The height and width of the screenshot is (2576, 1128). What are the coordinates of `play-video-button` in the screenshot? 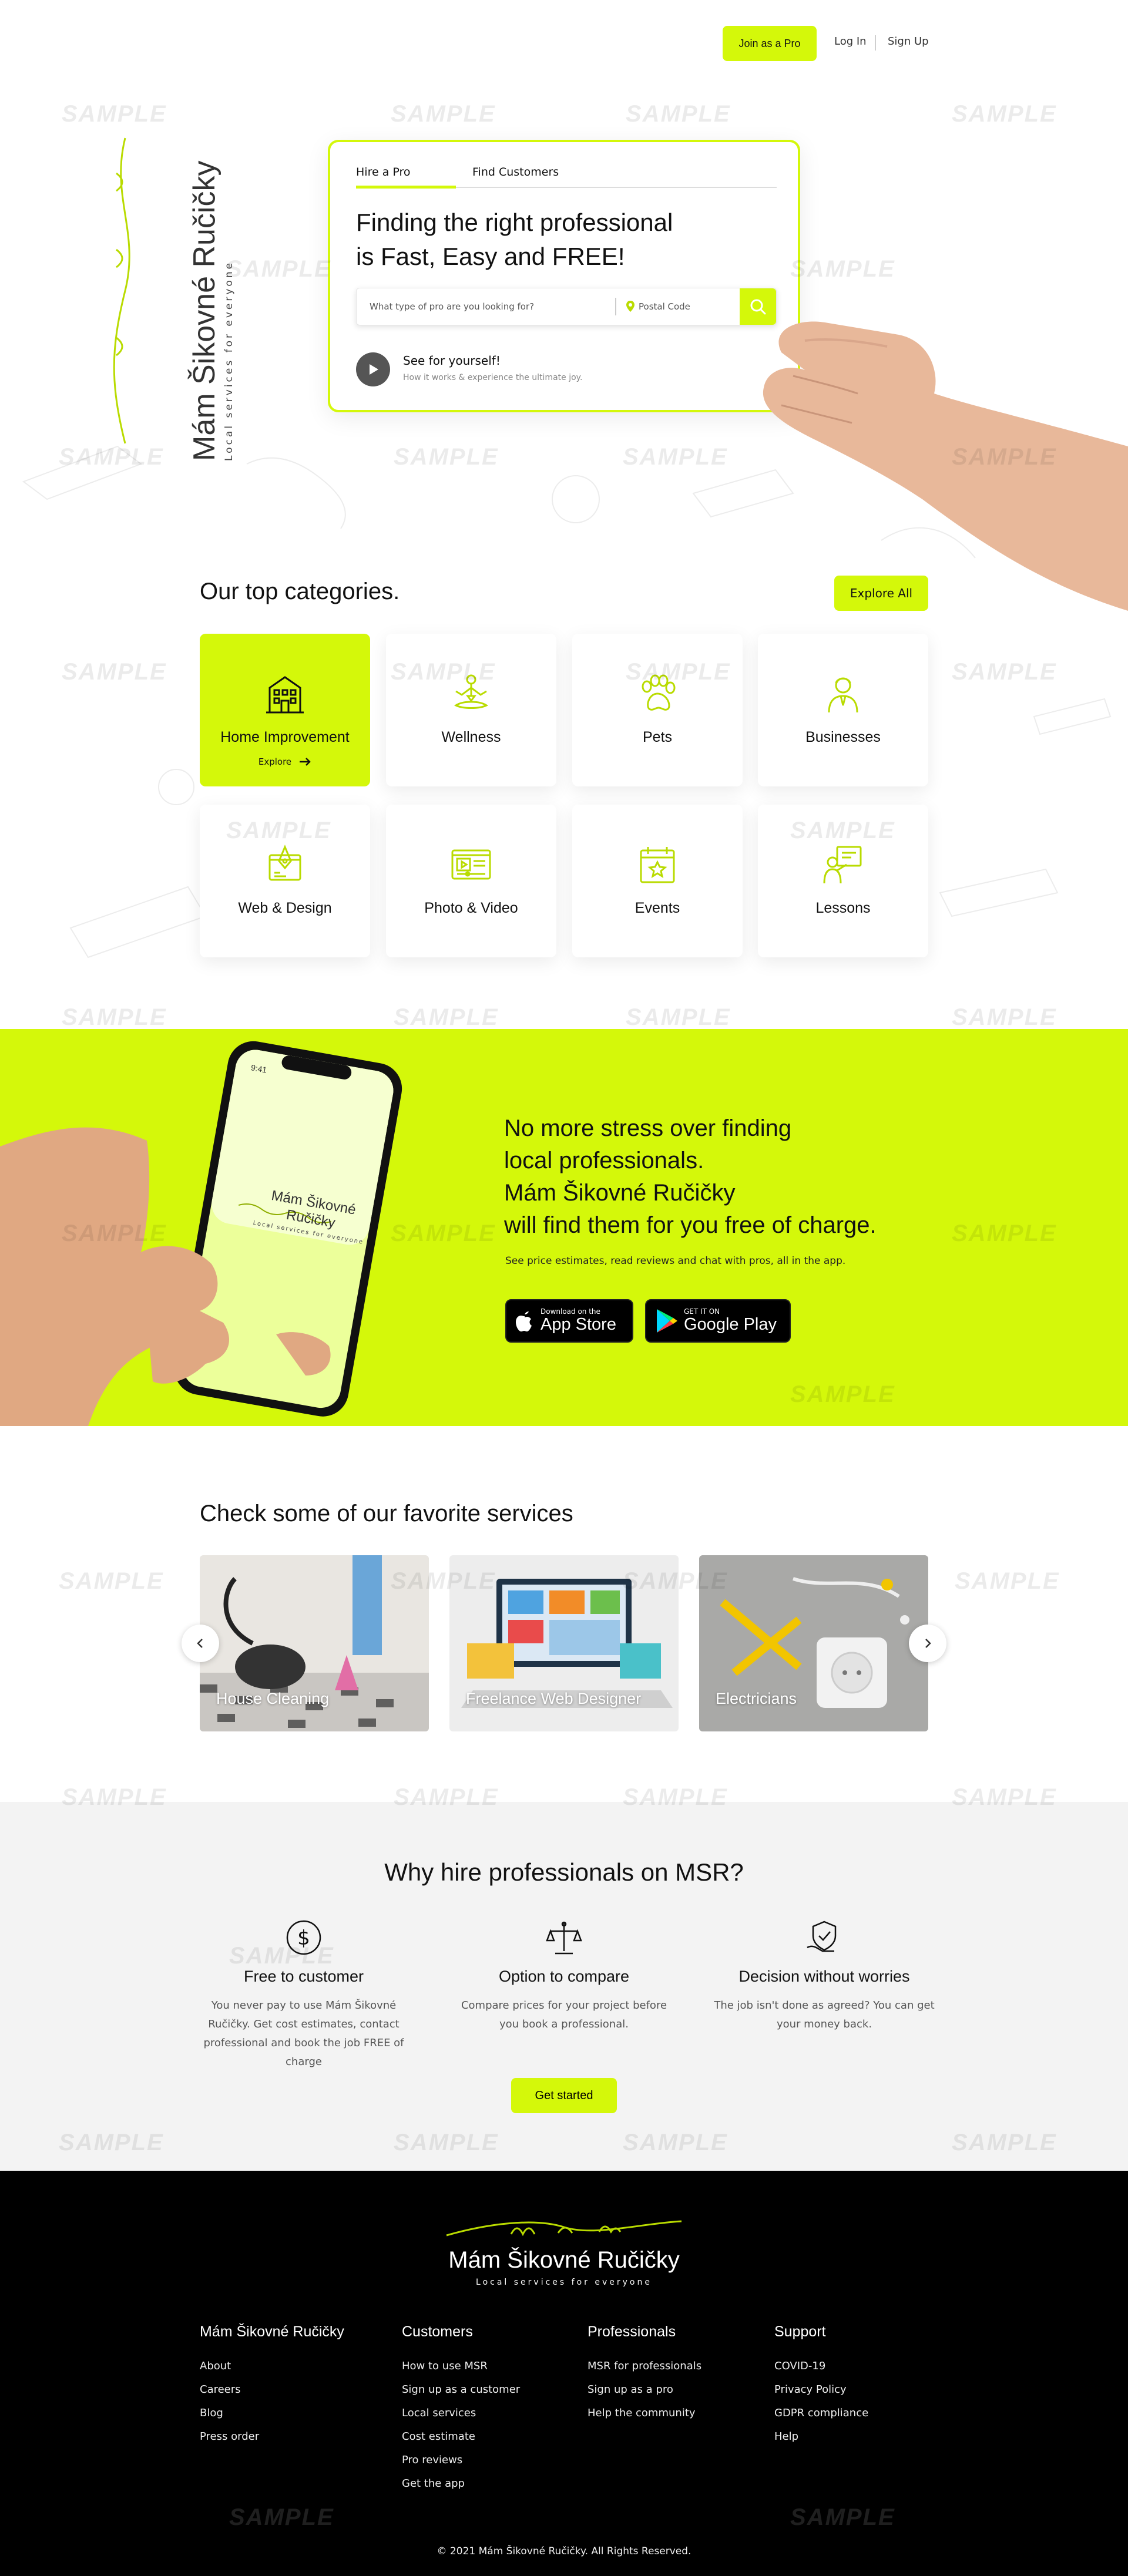 It's located at (373, 369).